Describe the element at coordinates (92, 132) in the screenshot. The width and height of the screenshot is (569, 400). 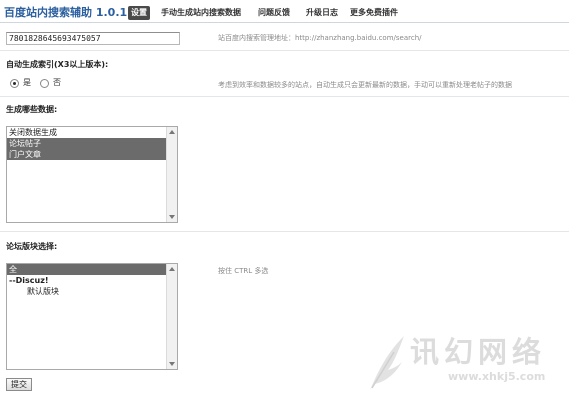
I see `data-type-option-disable: 关闭数据生成` at that location.